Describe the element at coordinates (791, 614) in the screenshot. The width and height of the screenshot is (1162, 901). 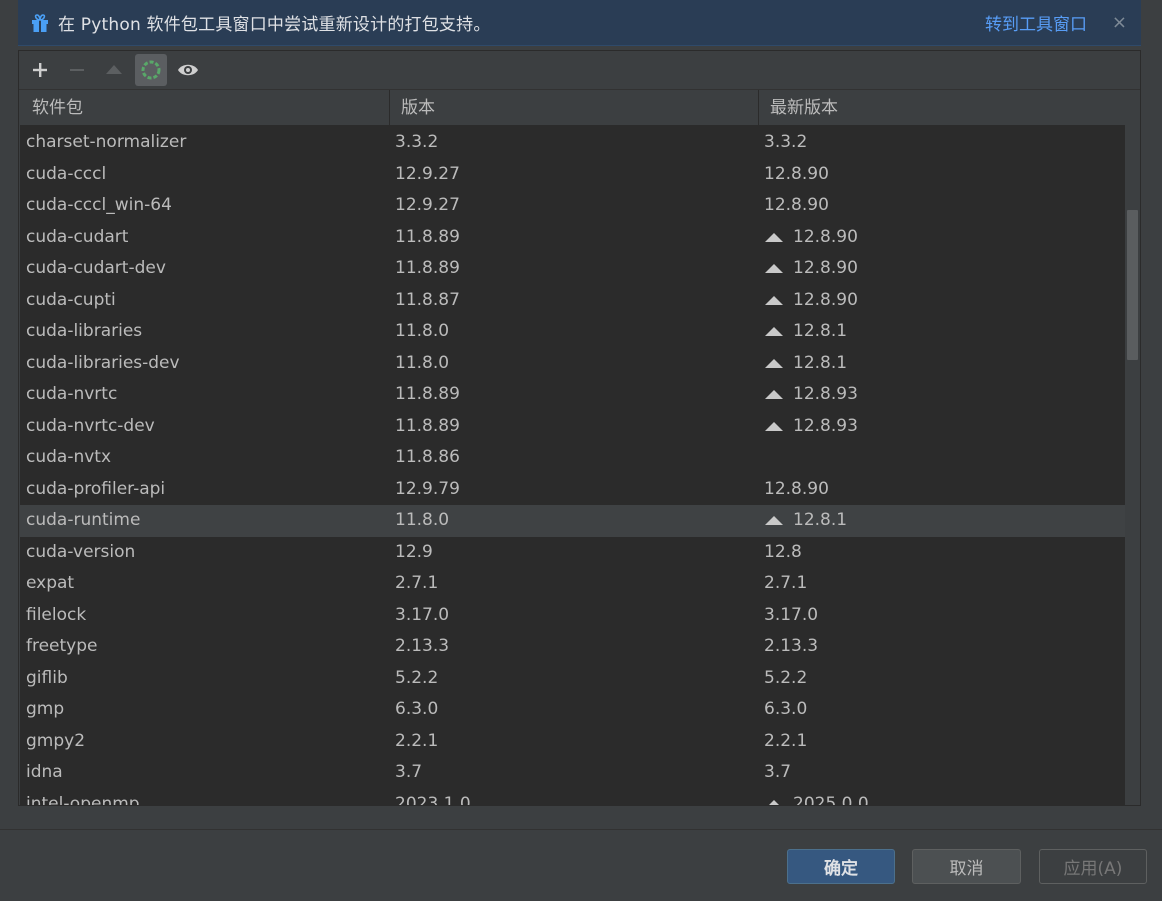
I see `latest-version-text: 3.17.0` at that location.